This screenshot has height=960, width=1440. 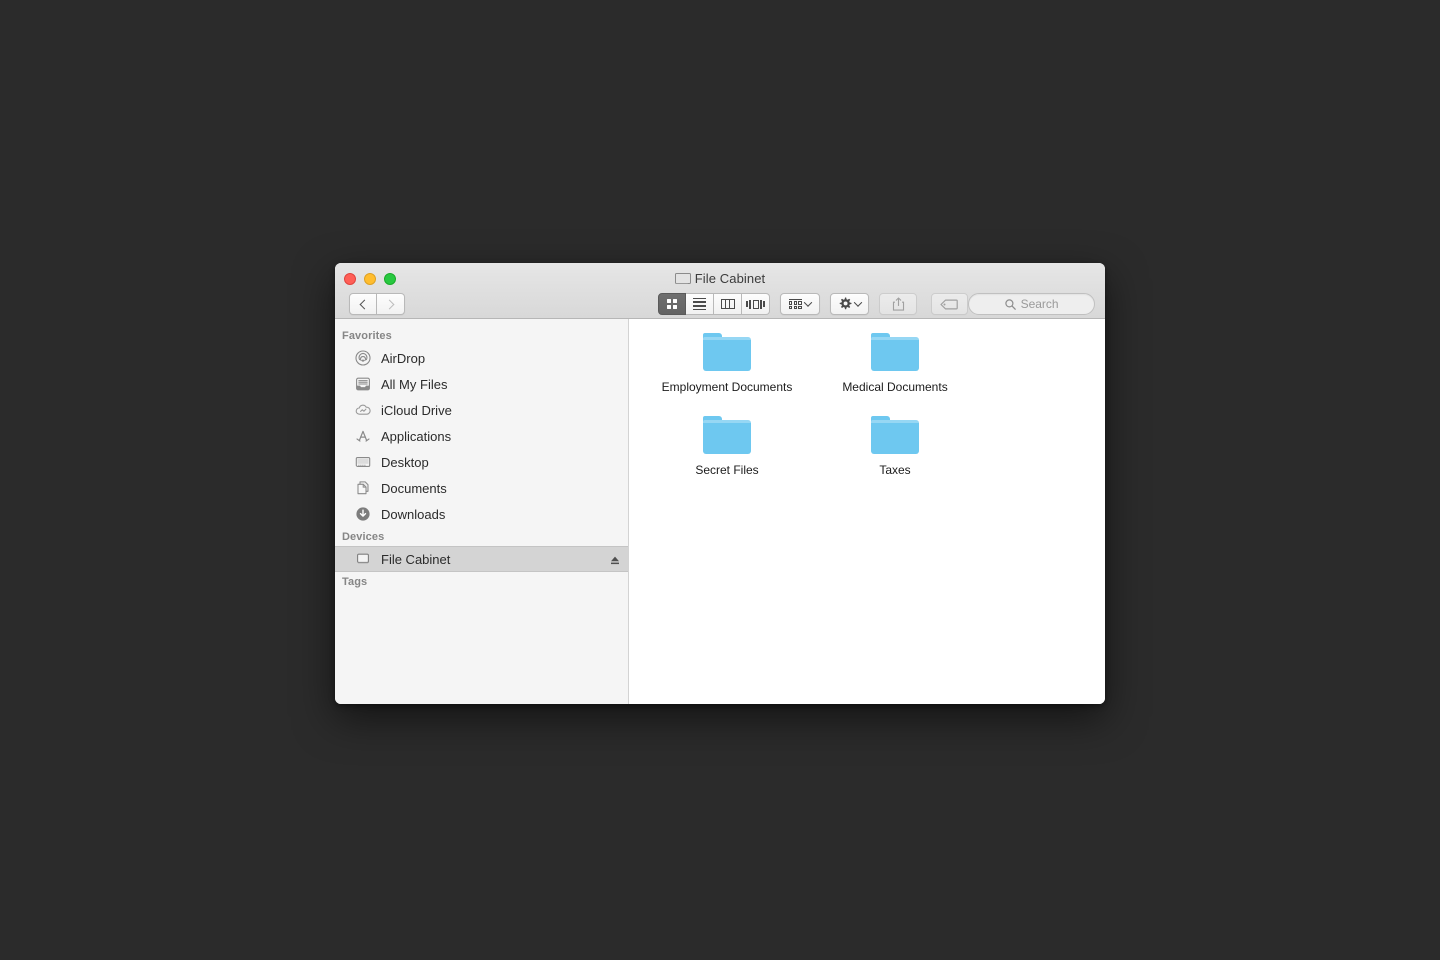 What do you see at coordinates (727, 470) in the screenshot?
I see `file-item-label: Secret Files` at bounding box center [727, 470].